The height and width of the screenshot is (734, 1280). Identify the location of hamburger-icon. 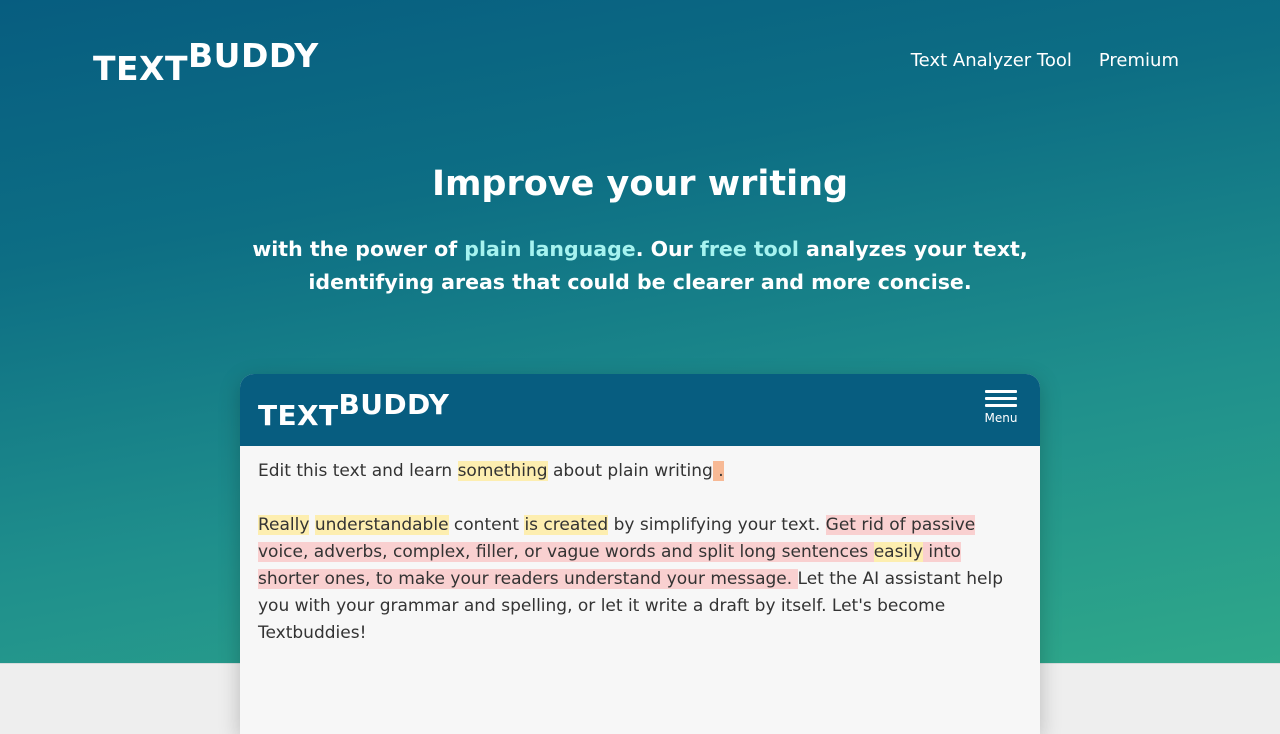
(1001, 391).